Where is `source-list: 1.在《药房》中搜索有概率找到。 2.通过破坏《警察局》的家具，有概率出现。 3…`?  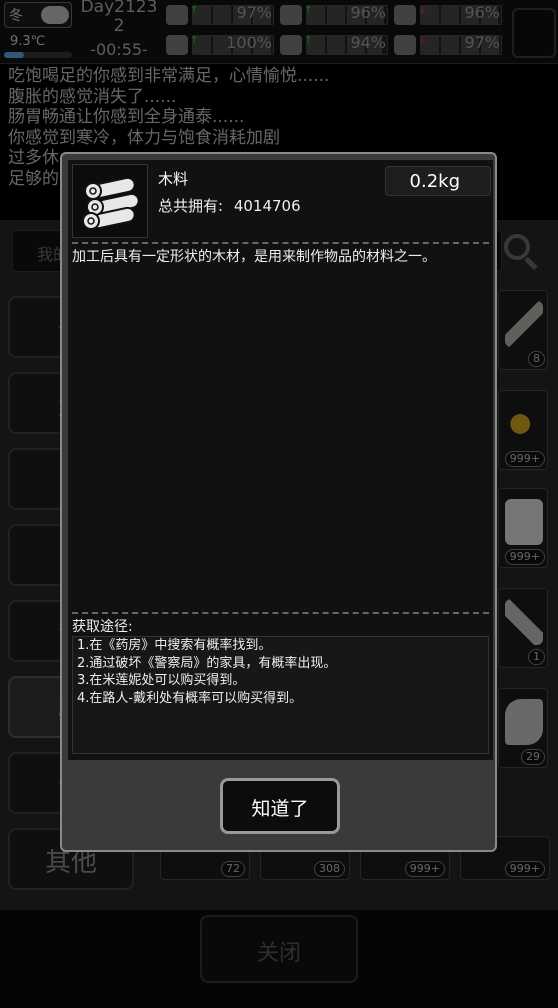
source-list: 1.在《药房》中搜索有概率找到。 2.通过破坏《警察局》的家具，有概率出现。 3… is located at coordinates (280, 695).